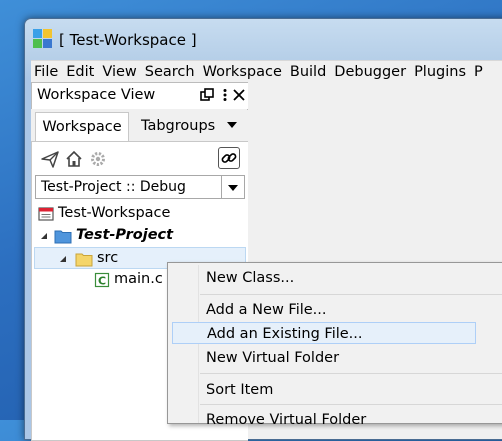 This screenshot has height=441, width=502. I want to click on configuration-select: Test-Project :: Debug, so click(140, 187).